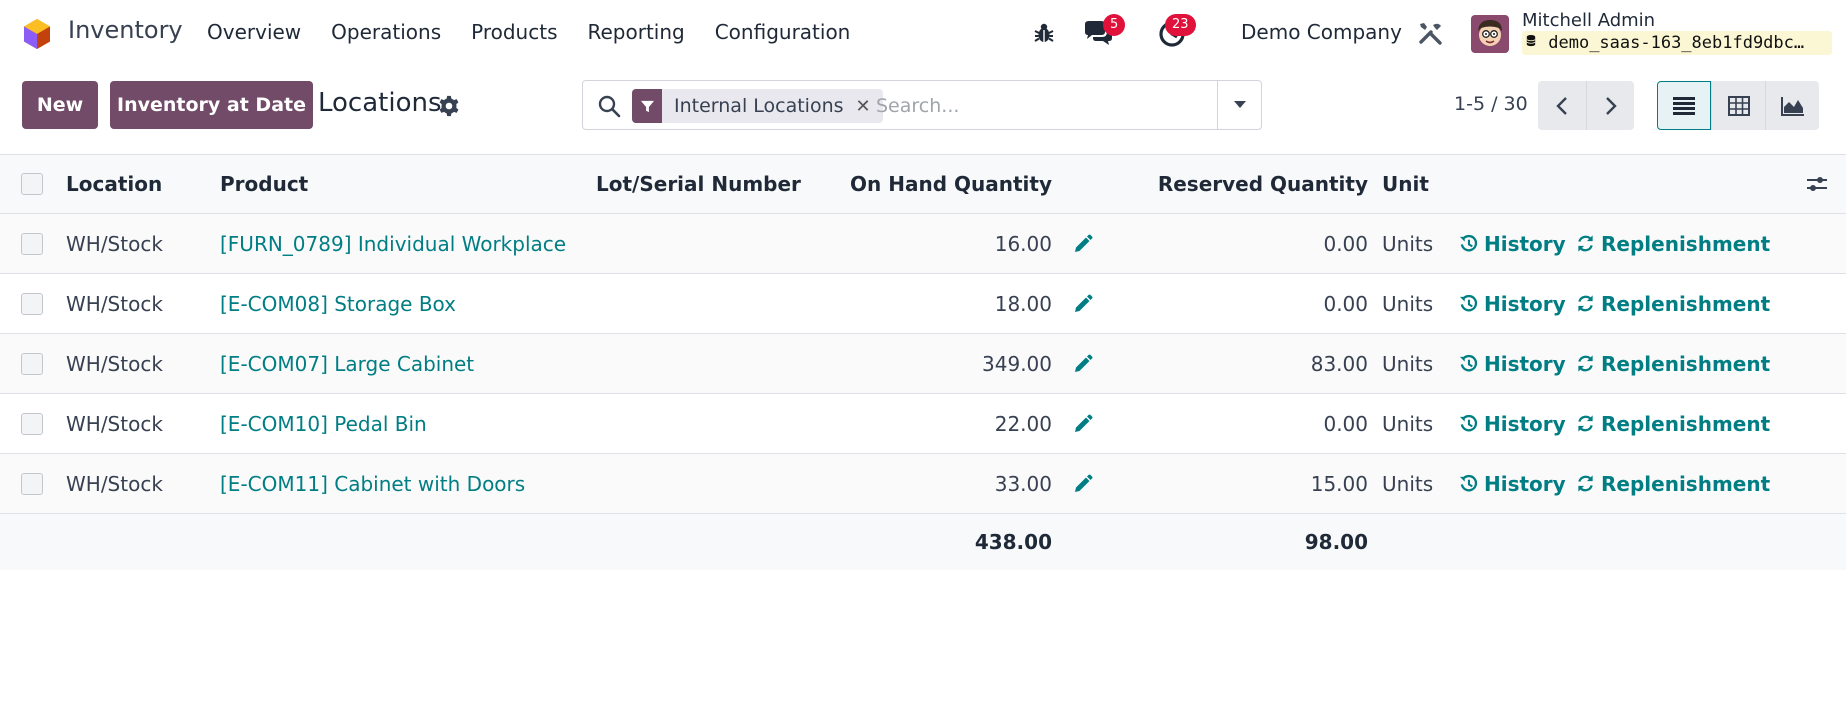  I want to click on row-product: [E-COM10] Pedal Bin, so click(323, 423).